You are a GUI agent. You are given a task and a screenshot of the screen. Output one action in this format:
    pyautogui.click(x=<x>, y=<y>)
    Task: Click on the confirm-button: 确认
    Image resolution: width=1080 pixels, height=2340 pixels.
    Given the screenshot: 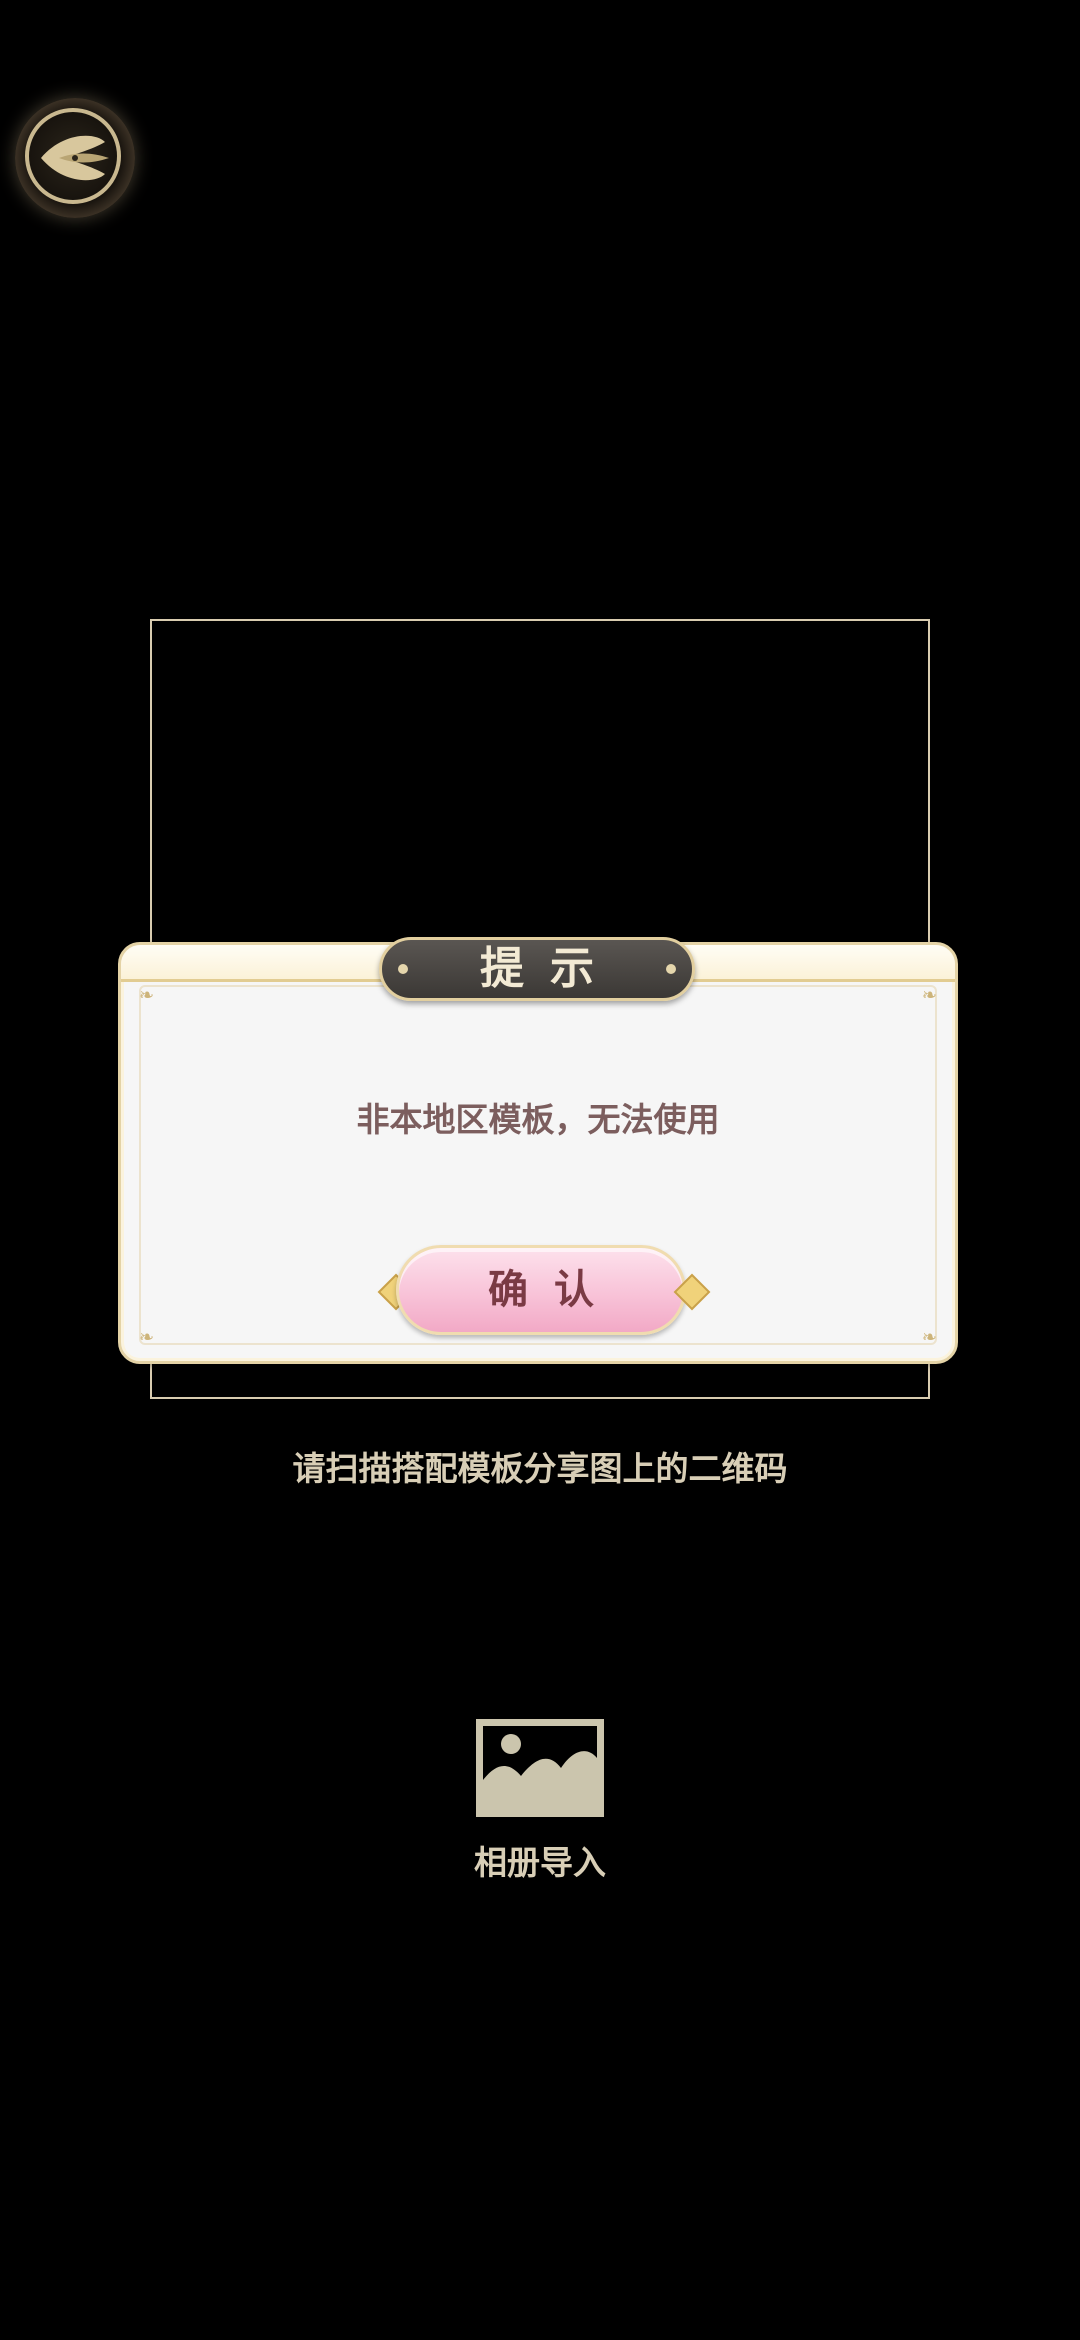 What is the action you would take?
    pyautogui.click(x=541, y=1290)
    